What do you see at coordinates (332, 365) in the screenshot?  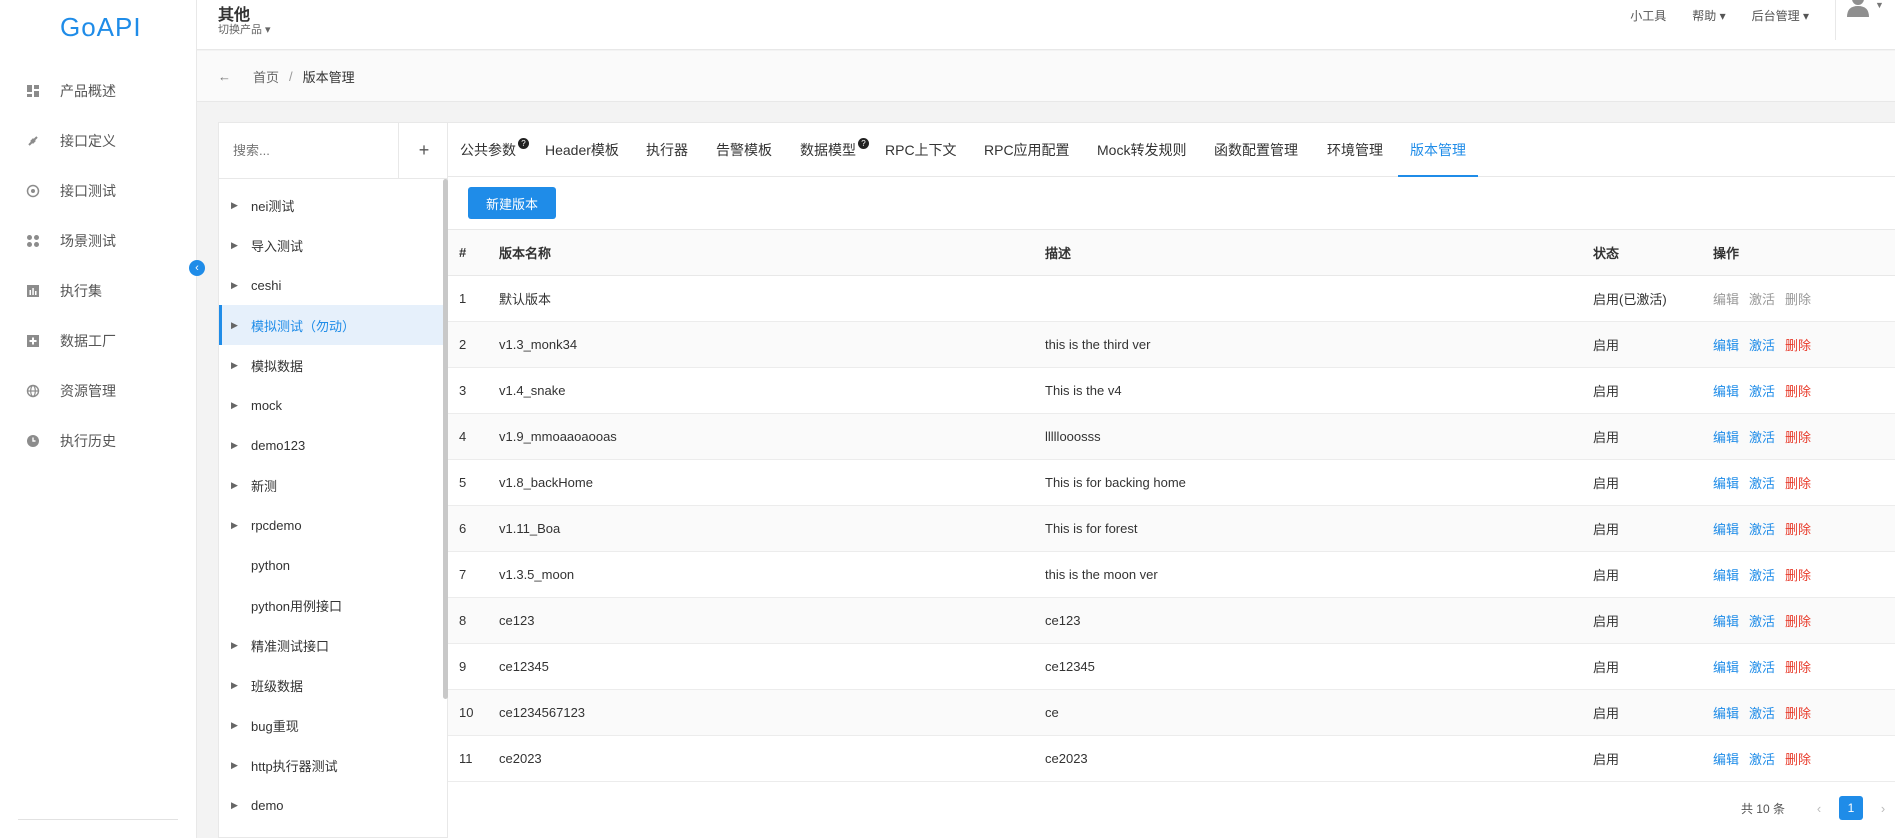 I see `tree-item: ▶ 模拟数据` at bounding box center [332, 365].